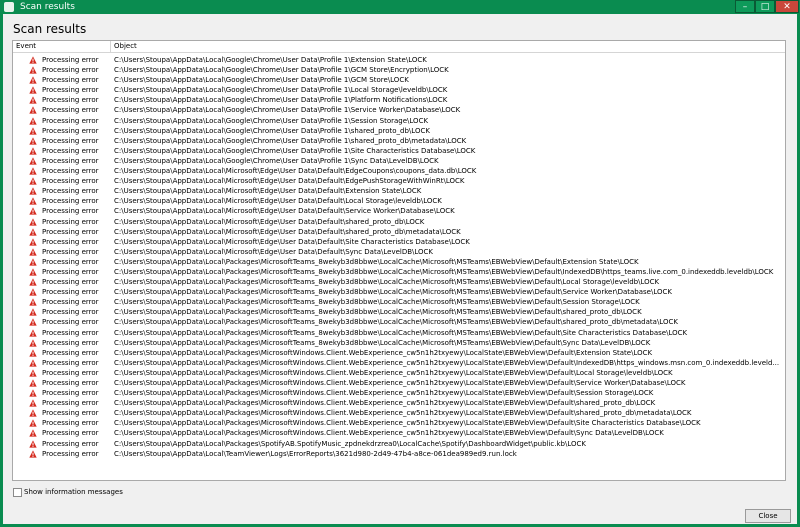 This screenshot has height=527, width=800. What do you see at coordinates (125, 46) in the screenshot?
I see `column-header-object: Object` at bounding box center [125, 46].